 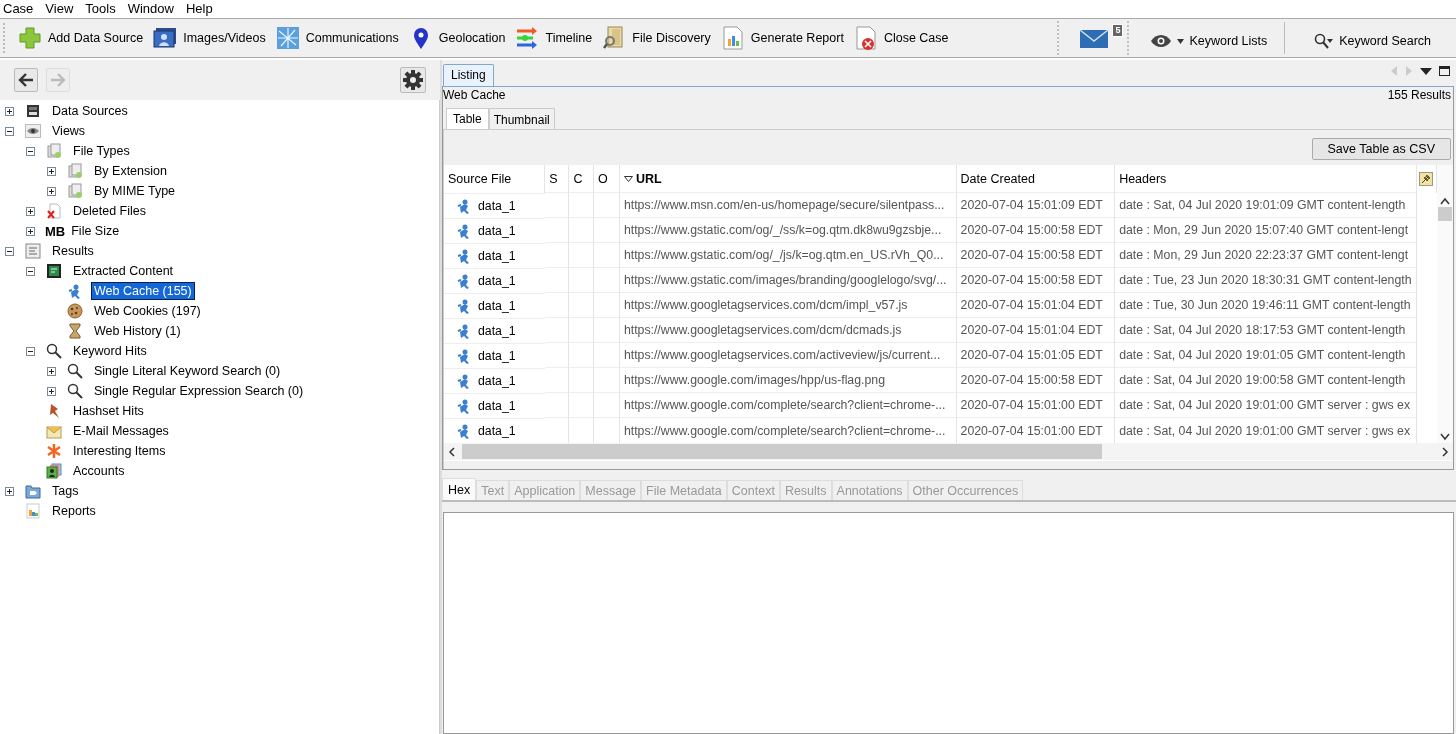 What do you see at coordinates (81, 38) in the screenshot?
I see `toolbar-button: Add Data Source` at bounding box center [81, 38].